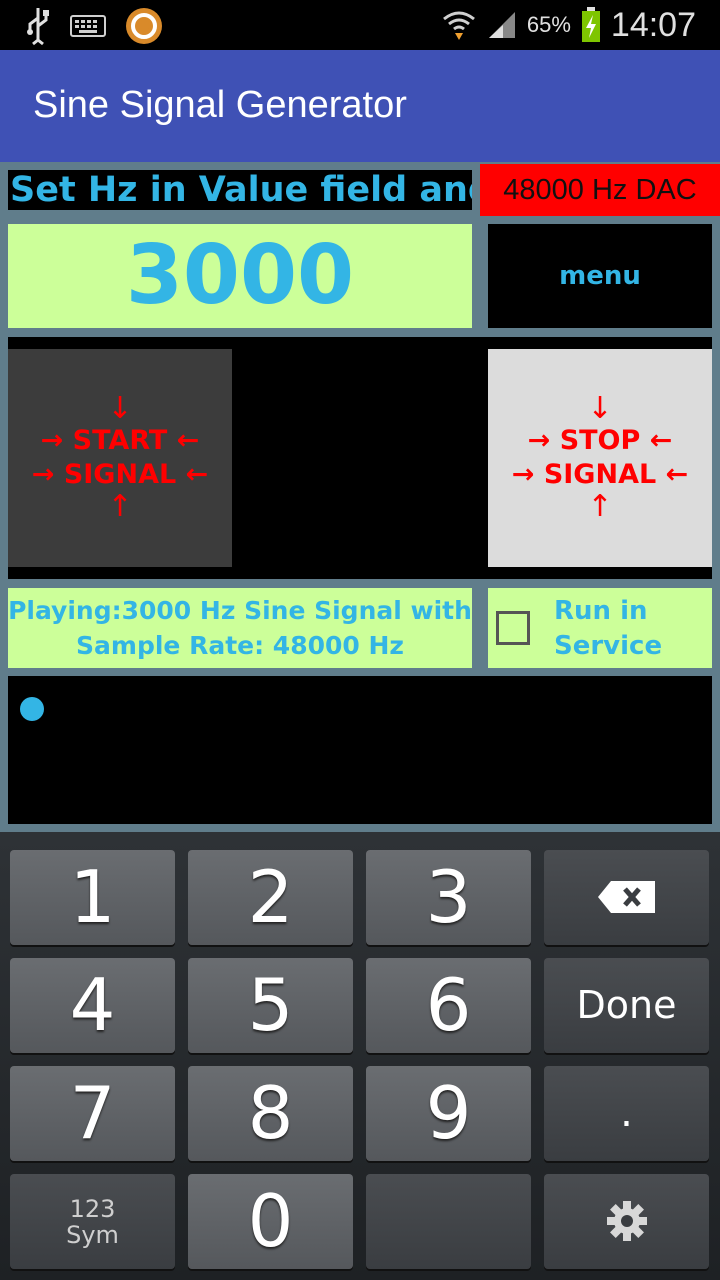 Image resolution: width=720 pixels, height=1280 pixels. What do you see at coordinates (120, 506) in the screenshot?
I see `start-arrow-bottom: ↑` at bounding box center [120, 506].